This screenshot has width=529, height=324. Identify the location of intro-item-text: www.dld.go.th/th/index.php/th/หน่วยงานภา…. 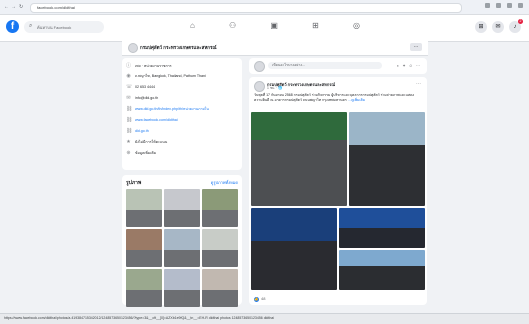
(172, 109).